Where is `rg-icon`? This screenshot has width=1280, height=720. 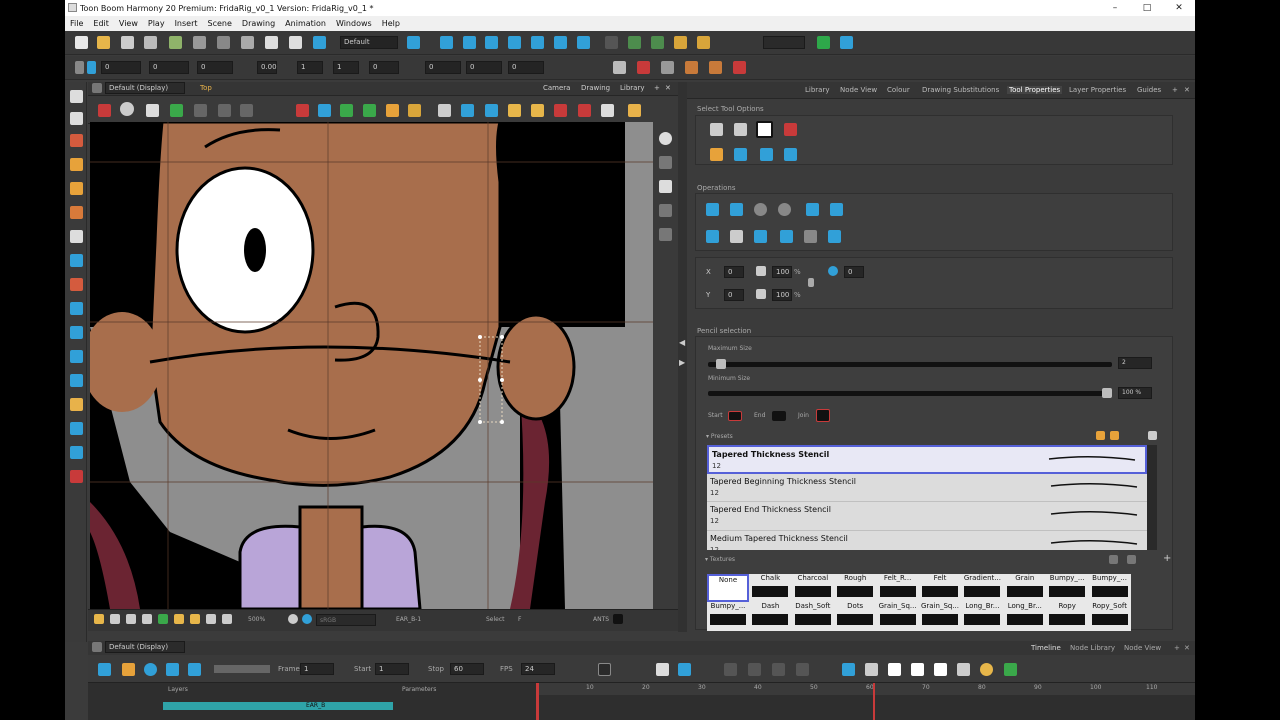 rg-icon is located at coordinates (392, 110).